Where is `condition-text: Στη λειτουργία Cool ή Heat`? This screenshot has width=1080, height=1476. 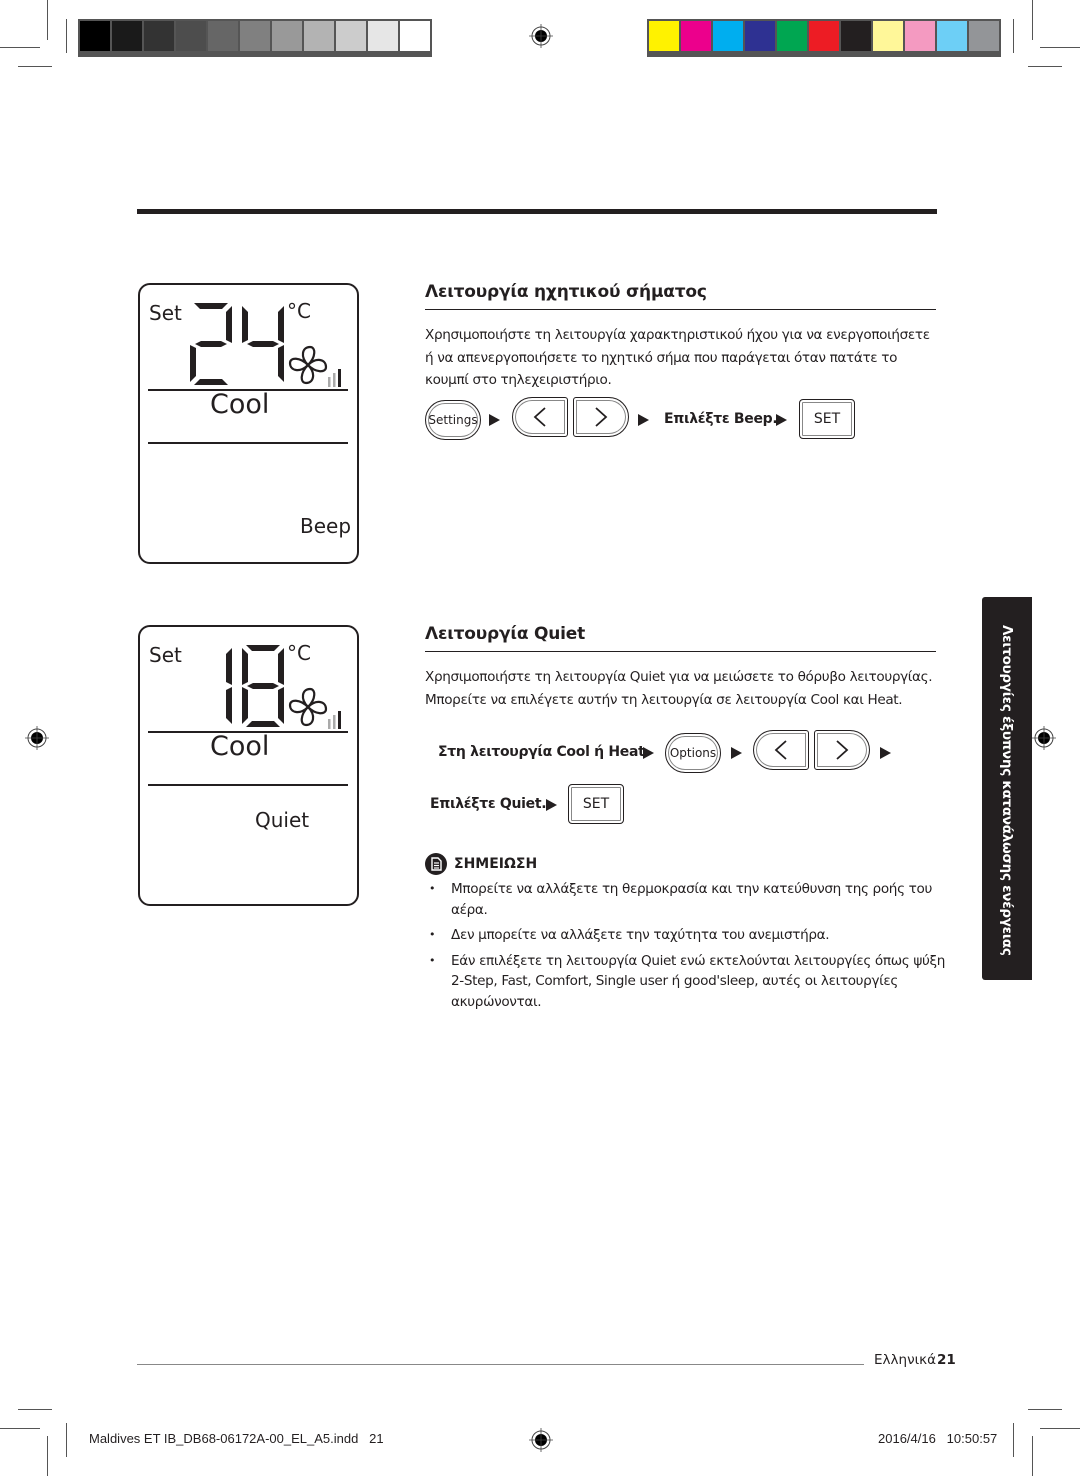
condition-text: Στη λειτουργία Cool ή Heat is located at coordinates (541, 752).